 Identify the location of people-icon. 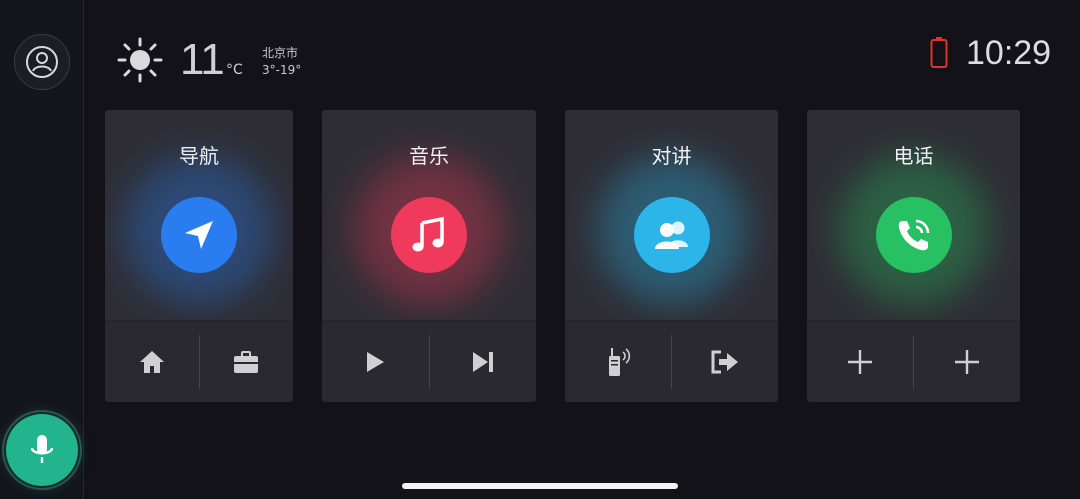
(671, 235).